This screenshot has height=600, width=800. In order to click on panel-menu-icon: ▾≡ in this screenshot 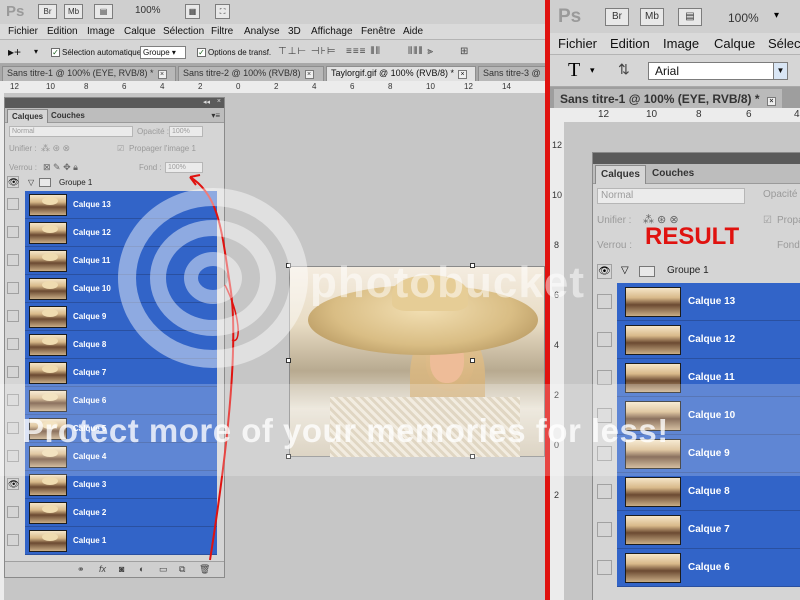, I will do `click(215, 115)`.